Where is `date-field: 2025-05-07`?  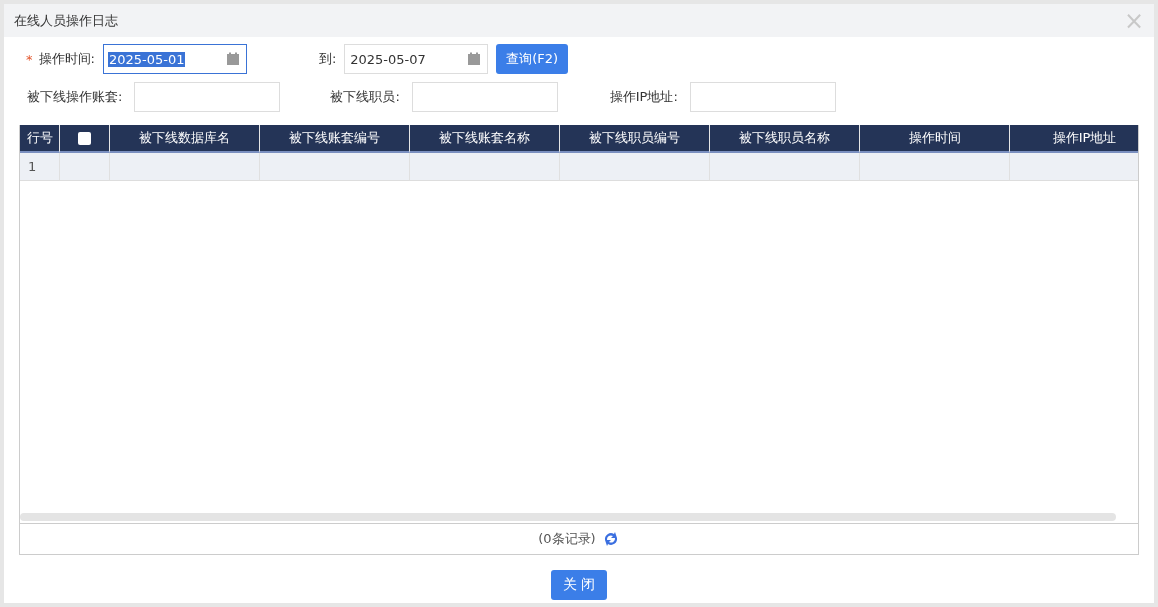
date-field: 2025-05-07 is located at coordinates (416, 59).